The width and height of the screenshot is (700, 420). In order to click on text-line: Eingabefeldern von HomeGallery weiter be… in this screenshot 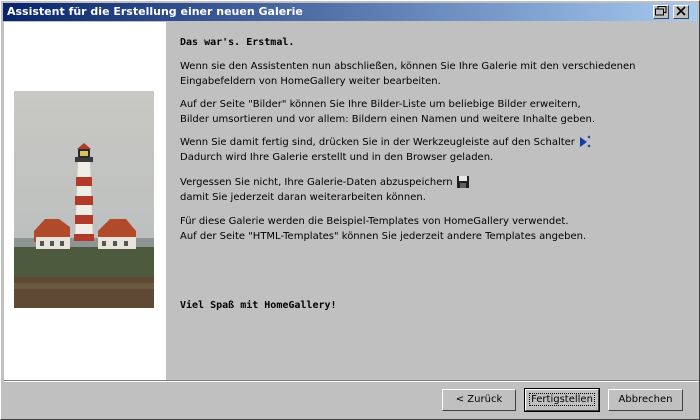, I will do `click(310, 81)`.